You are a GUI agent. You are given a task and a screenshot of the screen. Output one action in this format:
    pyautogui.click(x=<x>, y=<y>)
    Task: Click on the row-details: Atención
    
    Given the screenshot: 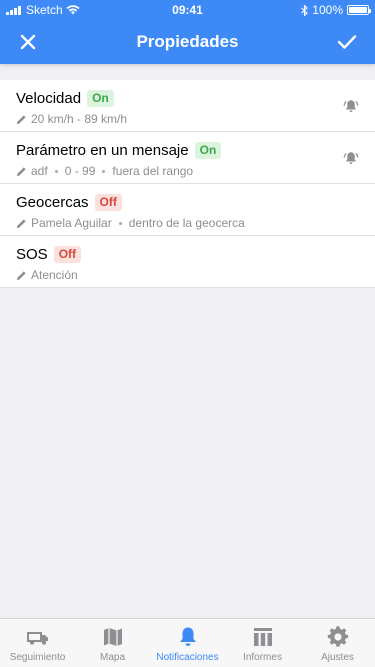 What is the action you would take?
    pyautogui.click(x=47, y=275)
    